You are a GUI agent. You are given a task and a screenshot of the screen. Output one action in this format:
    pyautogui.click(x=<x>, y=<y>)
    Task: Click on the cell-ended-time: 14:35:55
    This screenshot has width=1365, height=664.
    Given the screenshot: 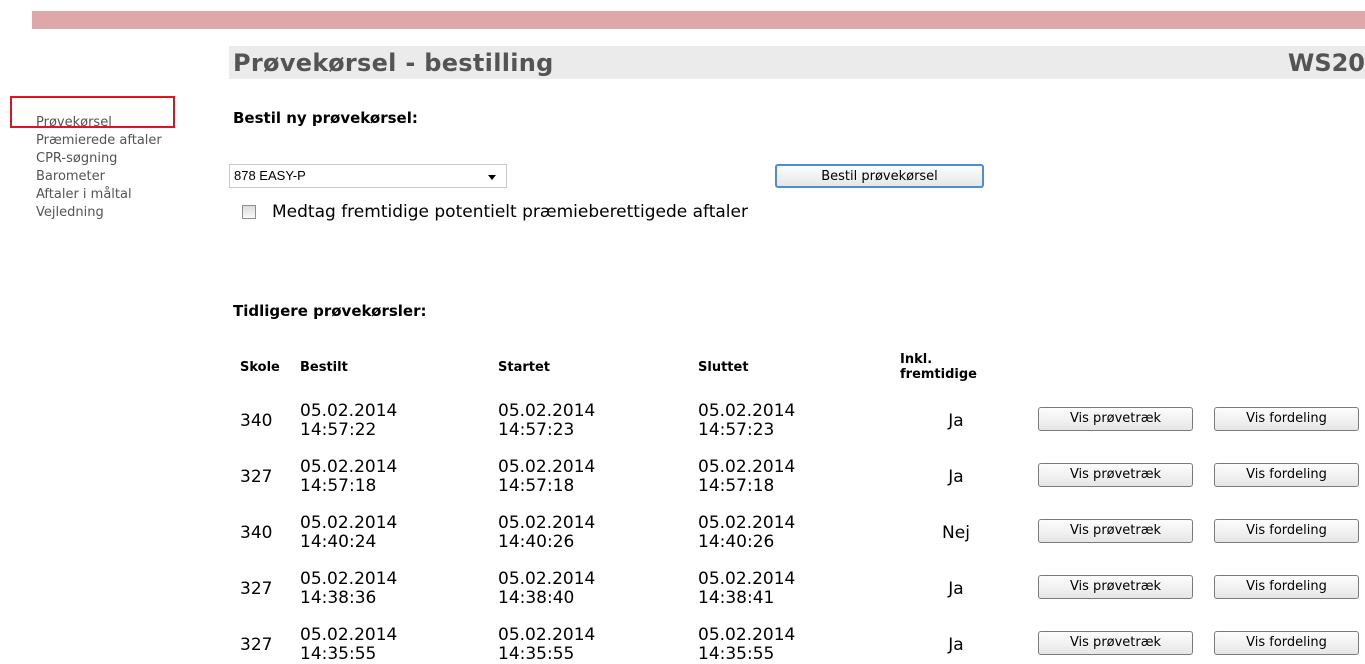 What is the action you would take?
    pyautogui.click(x=736, y=654)
    